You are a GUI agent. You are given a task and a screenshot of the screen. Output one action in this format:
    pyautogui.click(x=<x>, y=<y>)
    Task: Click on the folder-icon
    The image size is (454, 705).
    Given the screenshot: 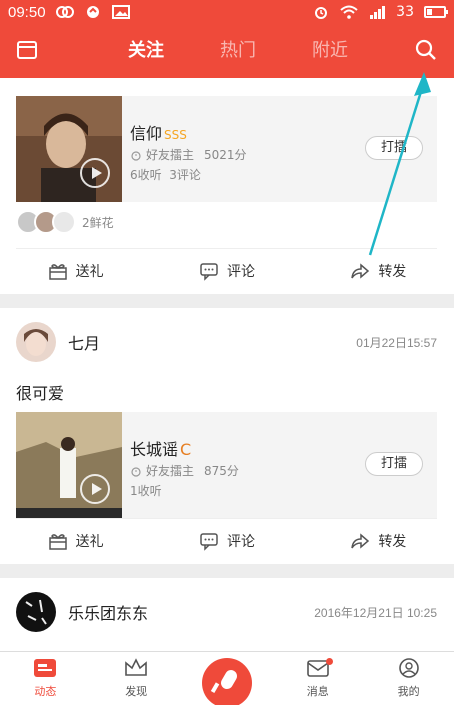 What is the action you would take?
    pyautogui.click(x=27, y=50)
    